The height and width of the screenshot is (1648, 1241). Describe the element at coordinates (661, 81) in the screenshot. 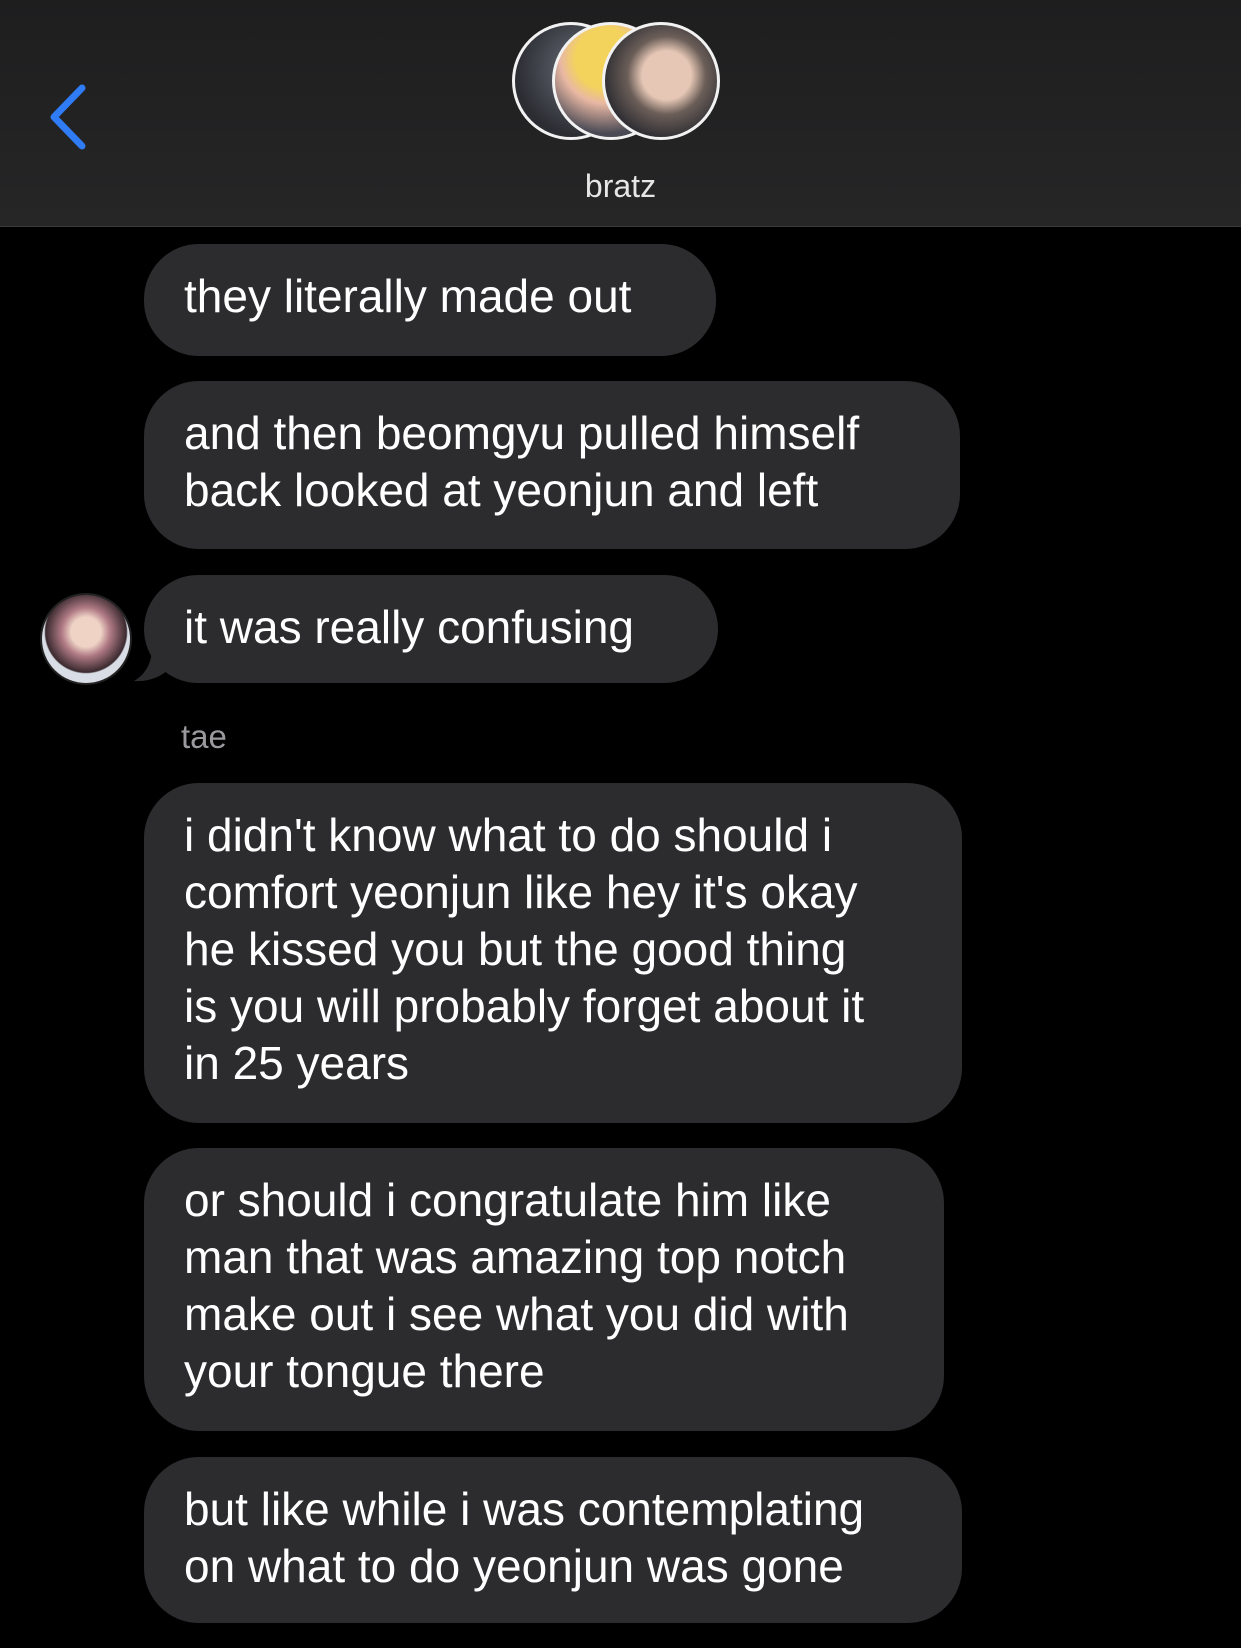

I see `group-member-avatar` at that location.